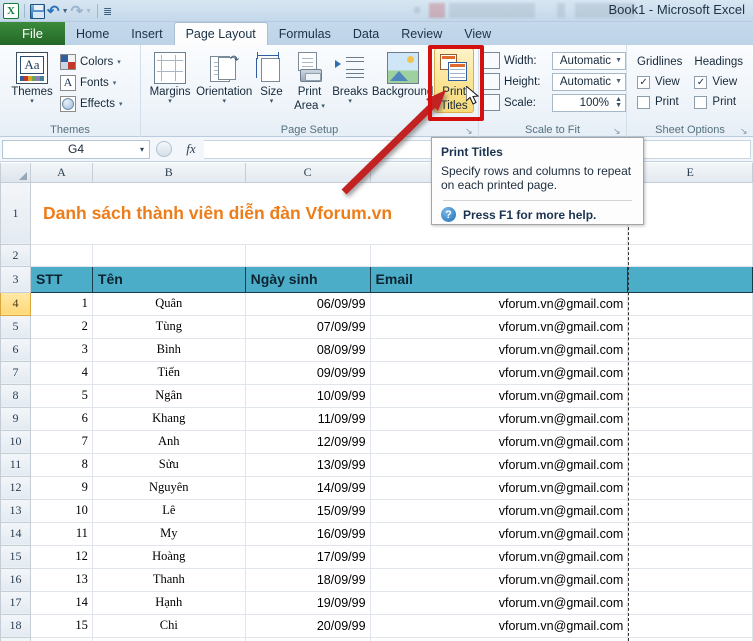  What do you see at coordinates (470, 131) in the screenshot?
I see `page-setup-dialog-launcher-icon: ↘` at bounding box center [470, 131].